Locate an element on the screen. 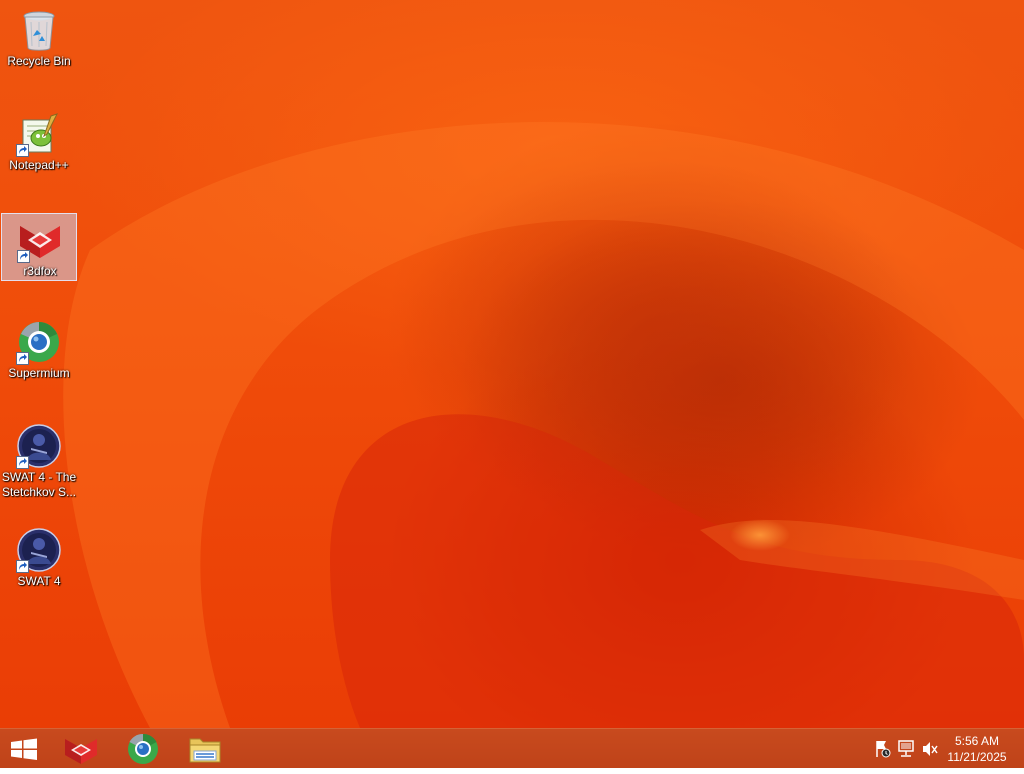  taskbar-r3dfox is located at coordinates (81, 749).